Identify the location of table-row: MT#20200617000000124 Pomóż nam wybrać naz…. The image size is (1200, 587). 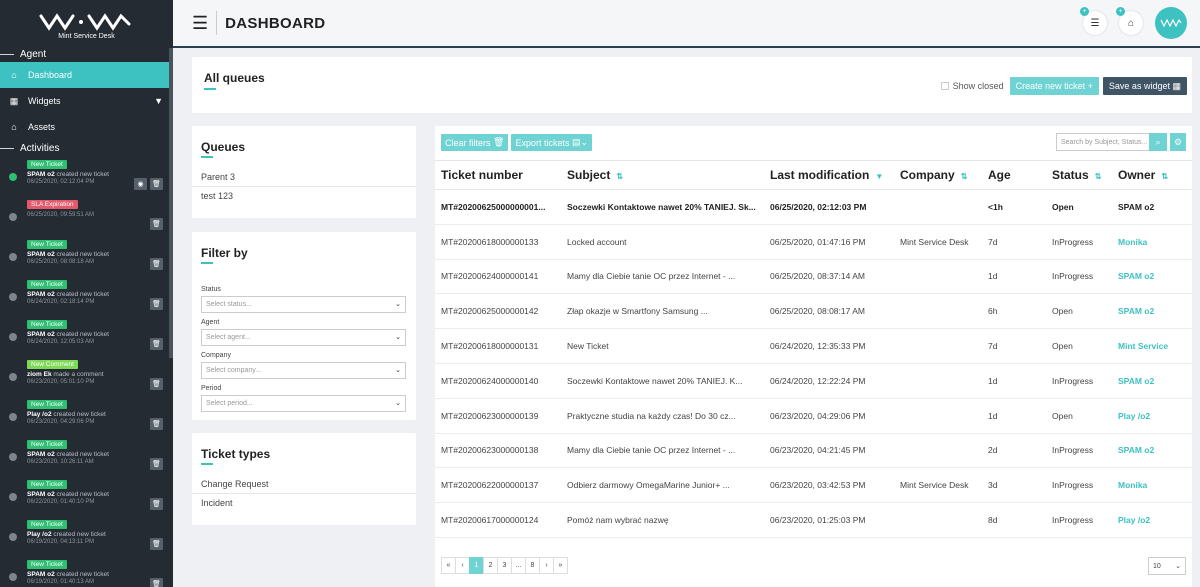
(813, 520).